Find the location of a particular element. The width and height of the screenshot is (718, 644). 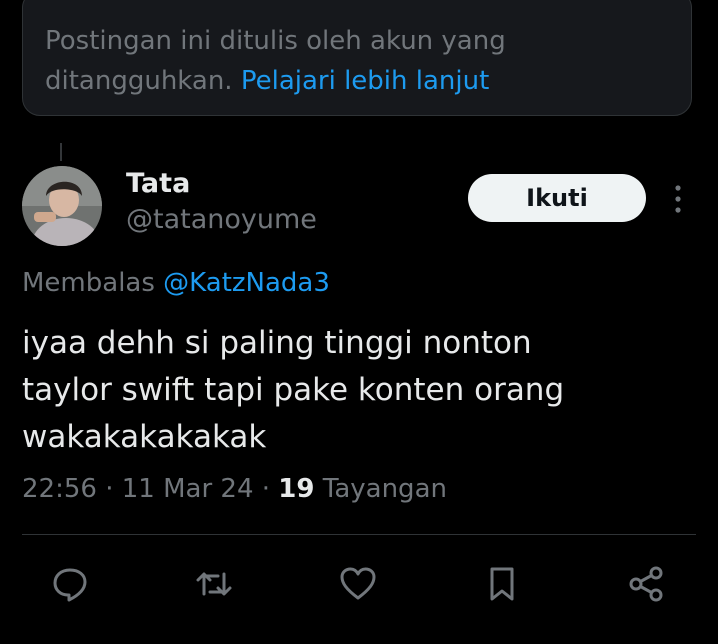

like-icon is located at coordinates (358, 584).